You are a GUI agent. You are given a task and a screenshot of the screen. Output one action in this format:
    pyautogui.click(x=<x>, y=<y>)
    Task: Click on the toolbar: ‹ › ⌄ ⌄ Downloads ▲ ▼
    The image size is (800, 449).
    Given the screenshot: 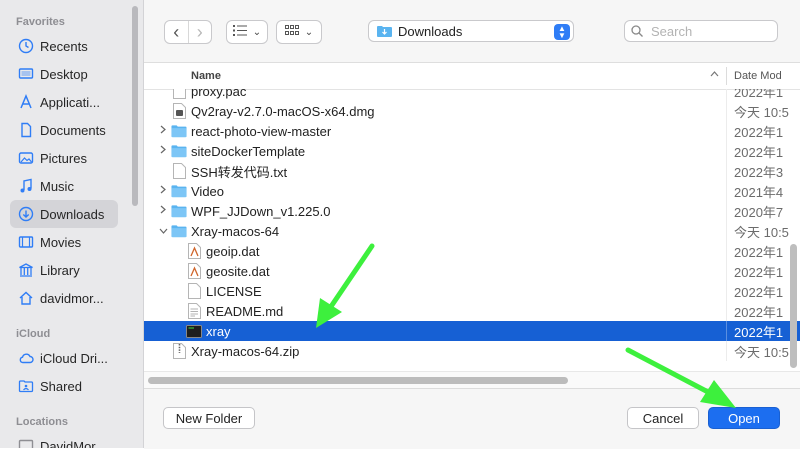 What is the action you would take?
    pyautogui.click(x=472, y=31)
    